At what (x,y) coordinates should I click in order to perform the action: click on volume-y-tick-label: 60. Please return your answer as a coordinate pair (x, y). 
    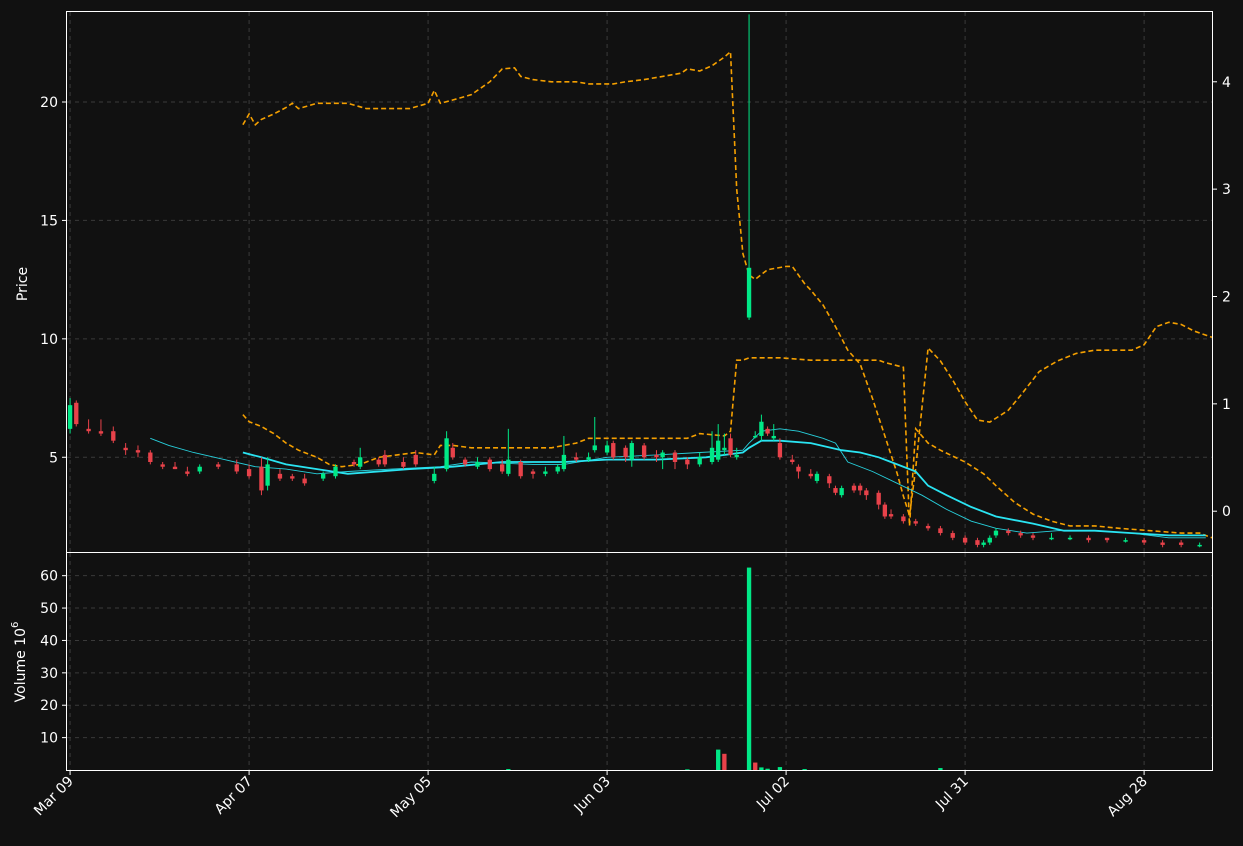
    Looking at the image, I should click on (49, 577).